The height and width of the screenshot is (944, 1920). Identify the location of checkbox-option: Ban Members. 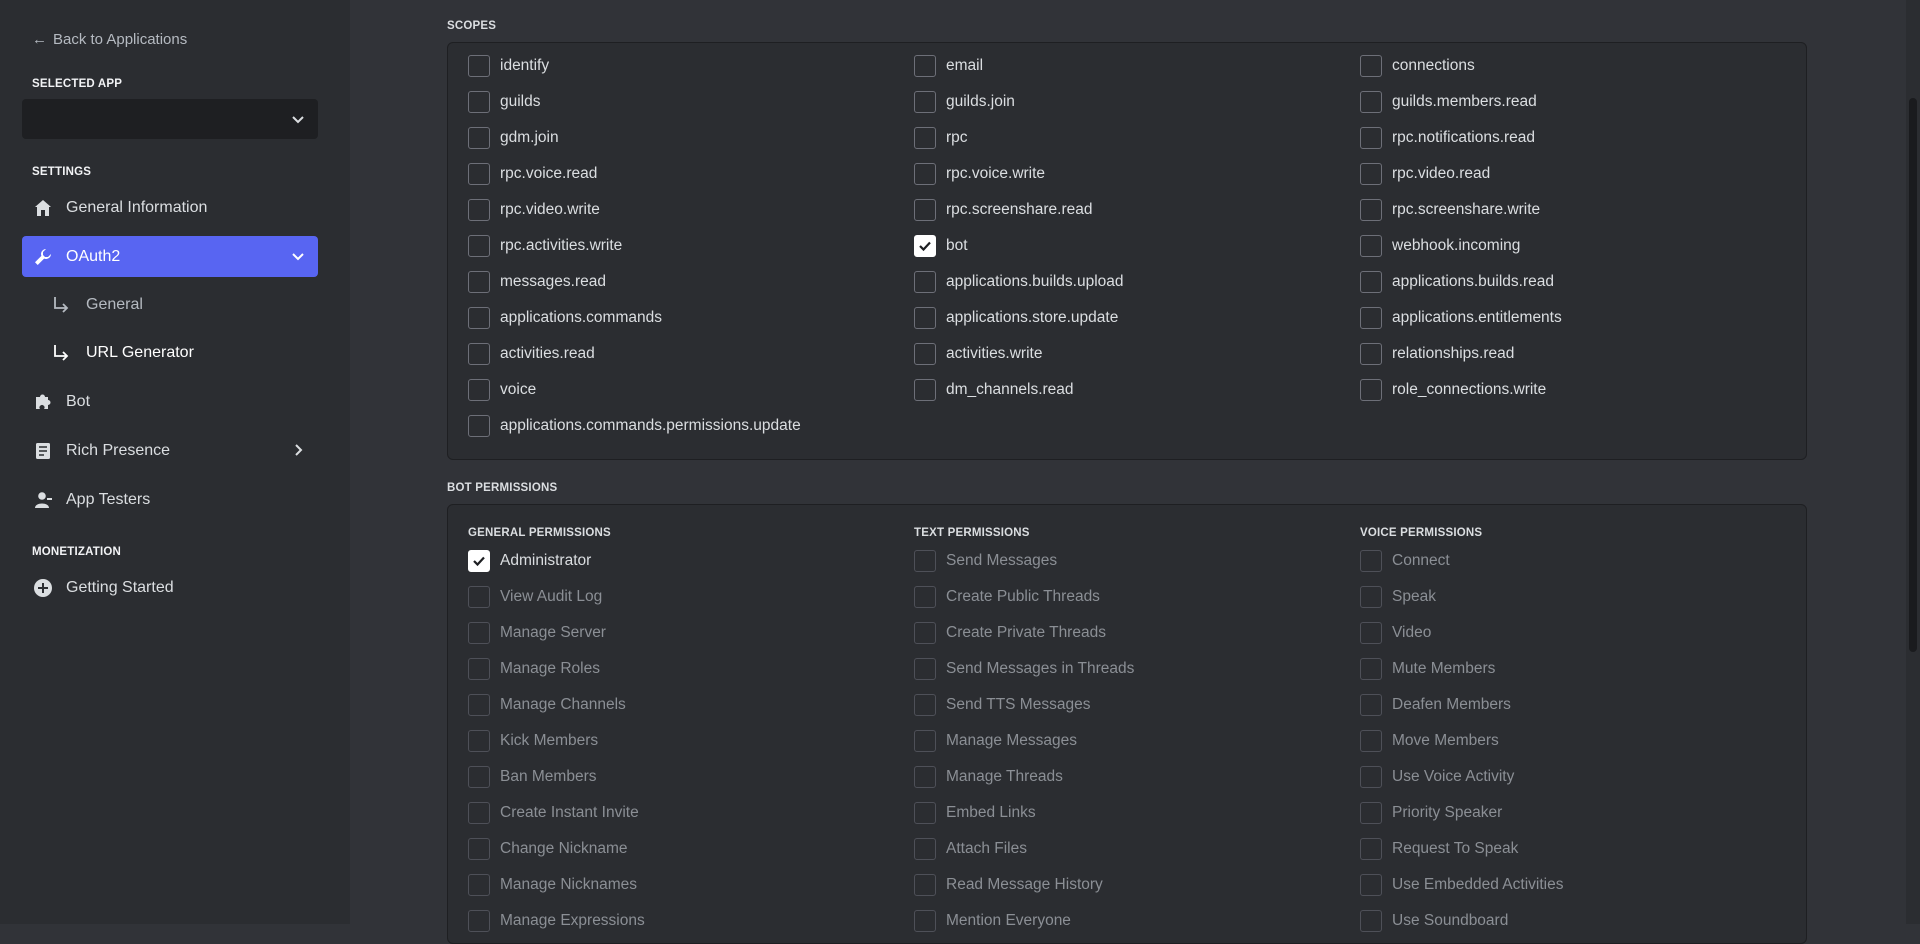
(532, 777).